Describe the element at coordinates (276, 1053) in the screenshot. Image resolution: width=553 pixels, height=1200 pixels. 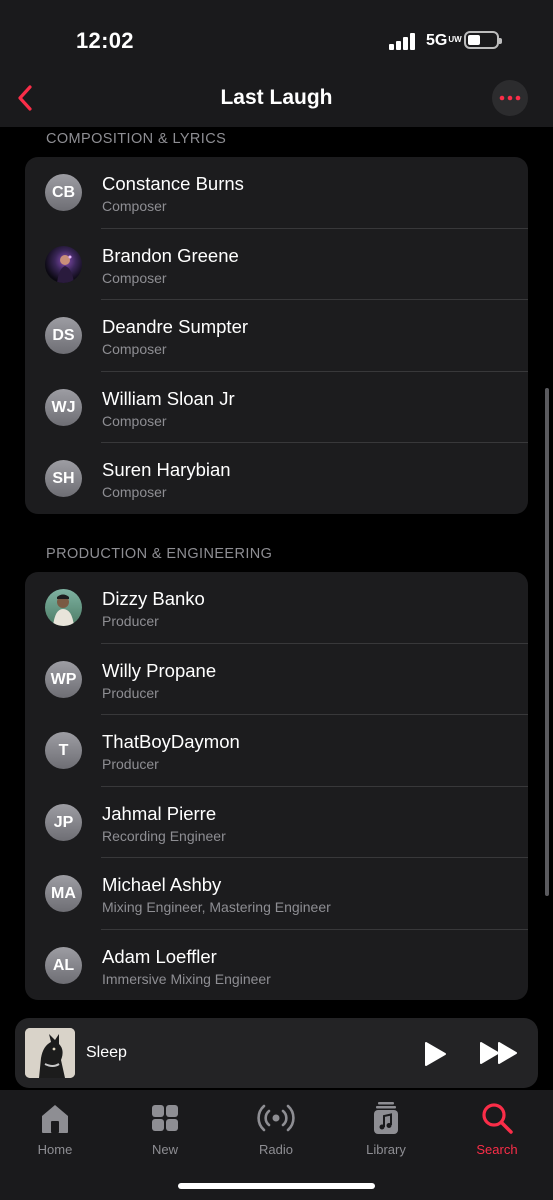
I see `mini-player: Sleep` at that location.